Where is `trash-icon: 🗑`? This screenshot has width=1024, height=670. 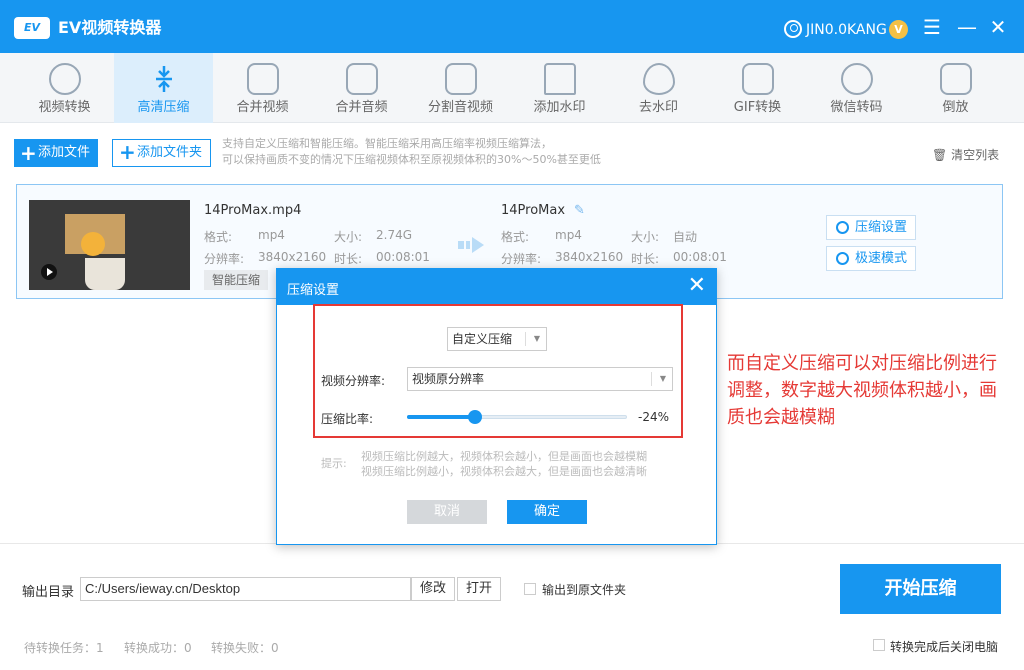 trash-icon: 🗑 is located at coordinates (940, 155).